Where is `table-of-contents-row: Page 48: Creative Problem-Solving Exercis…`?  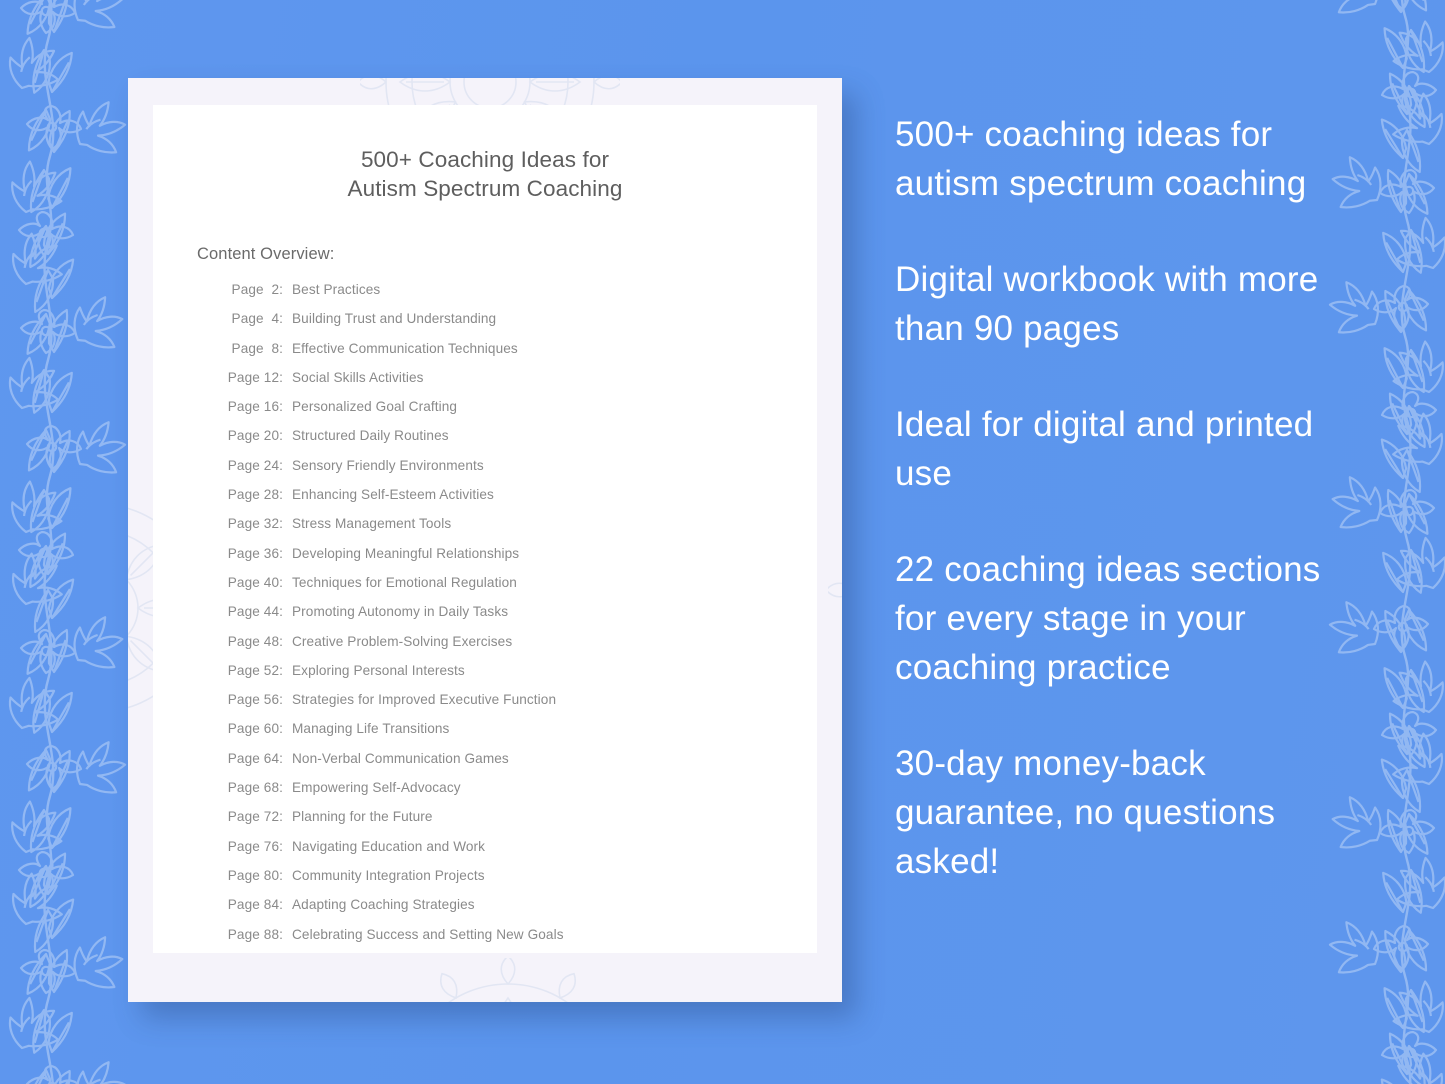 table-of-contents-row: Page 48: Creative Problem-Solving Exercis… is located at coordinates (519, 648).